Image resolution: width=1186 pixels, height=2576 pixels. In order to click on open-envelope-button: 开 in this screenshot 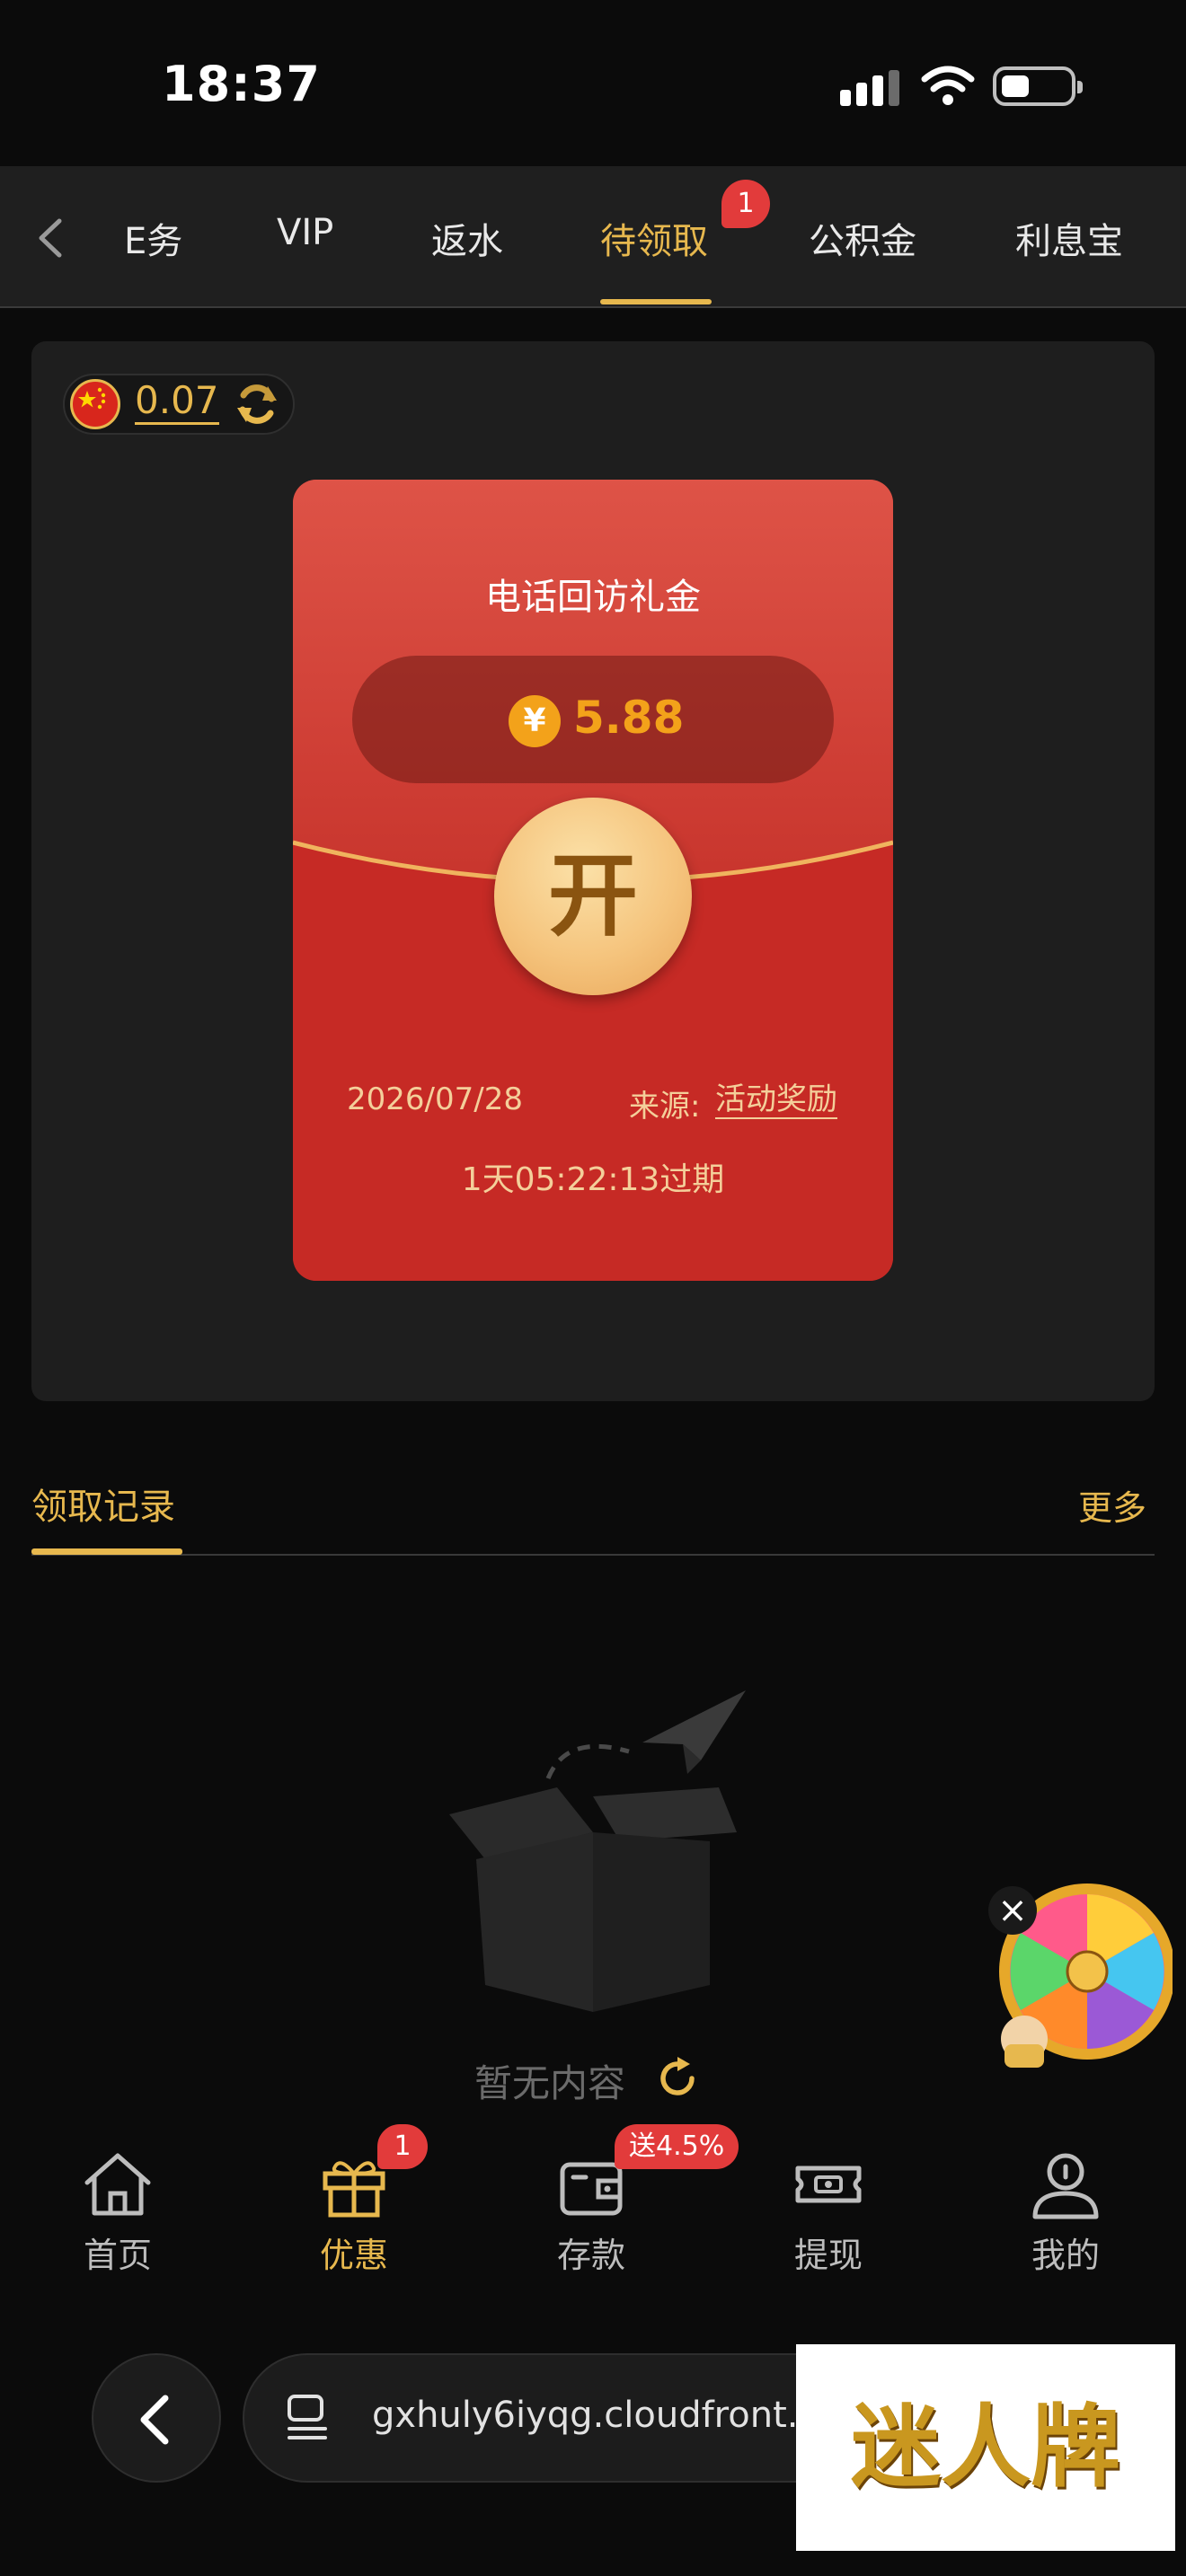, I will do `click(593, 896)`.